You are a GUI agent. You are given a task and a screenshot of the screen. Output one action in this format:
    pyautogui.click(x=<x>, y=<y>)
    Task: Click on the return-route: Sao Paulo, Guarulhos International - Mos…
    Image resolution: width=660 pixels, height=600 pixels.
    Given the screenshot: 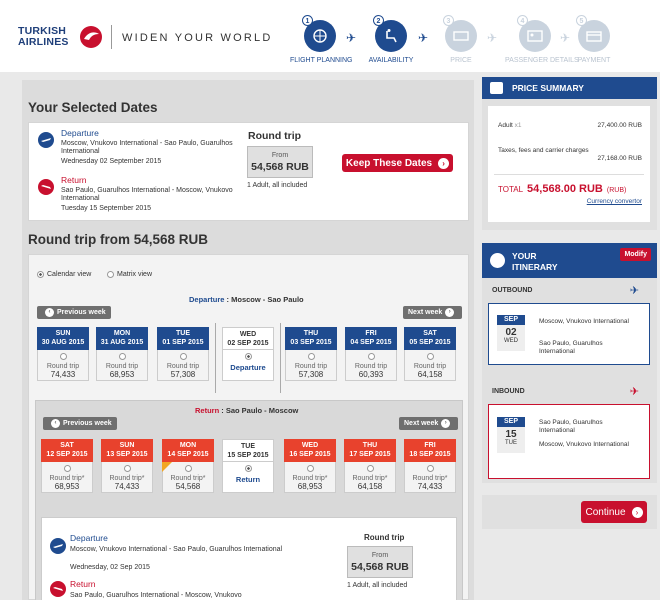 What is the action you would take?
    pyautogui.click(x=147, y=194)
    